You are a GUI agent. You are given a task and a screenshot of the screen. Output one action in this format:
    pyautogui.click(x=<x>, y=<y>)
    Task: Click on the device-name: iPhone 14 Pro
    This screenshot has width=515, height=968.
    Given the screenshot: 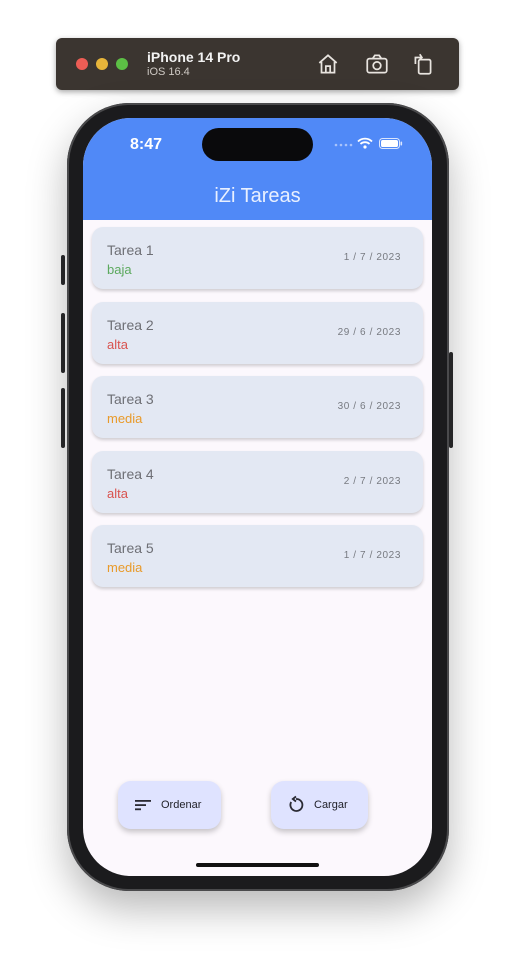 What is the action you would take?
    pyautogui.click(x=194, y=57)
    